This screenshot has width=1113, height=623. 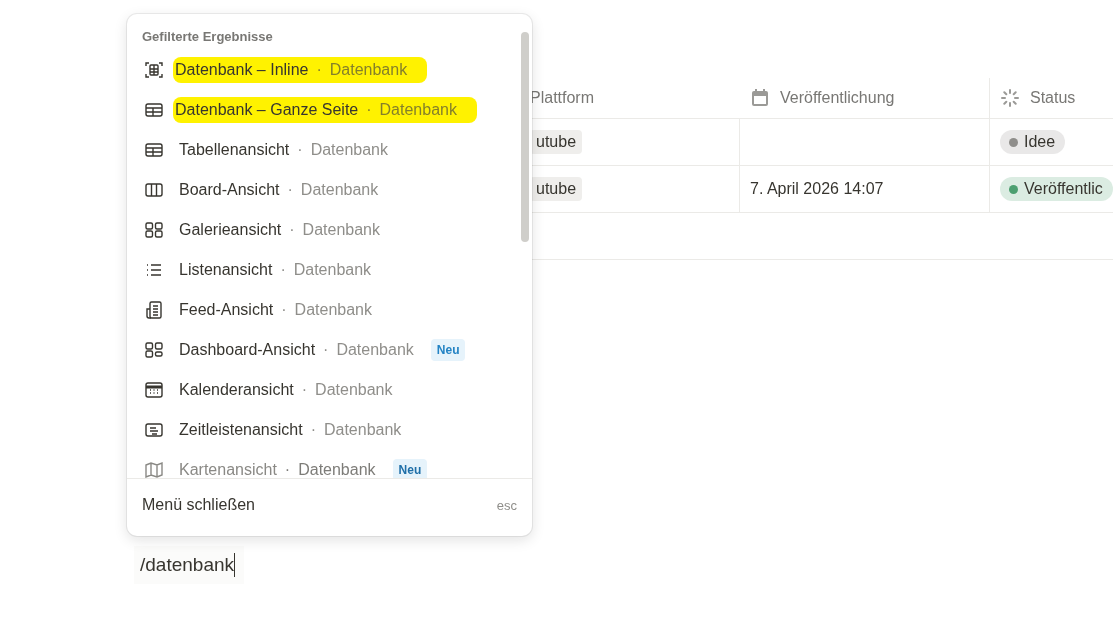 I want to click on menu-item: Zeitleistenansicht · Datenbank, so click(x=329, y=430).